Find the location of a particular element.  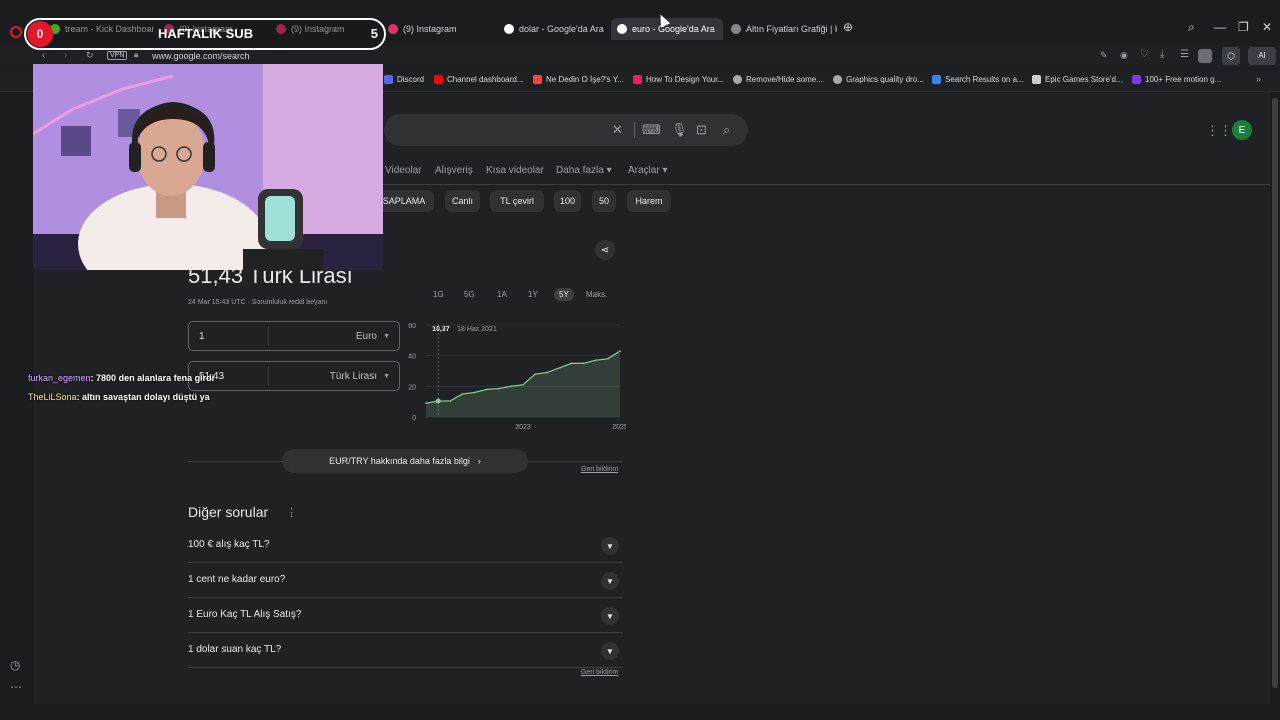

chip-50: 50 is located at coordinates (604, 201).